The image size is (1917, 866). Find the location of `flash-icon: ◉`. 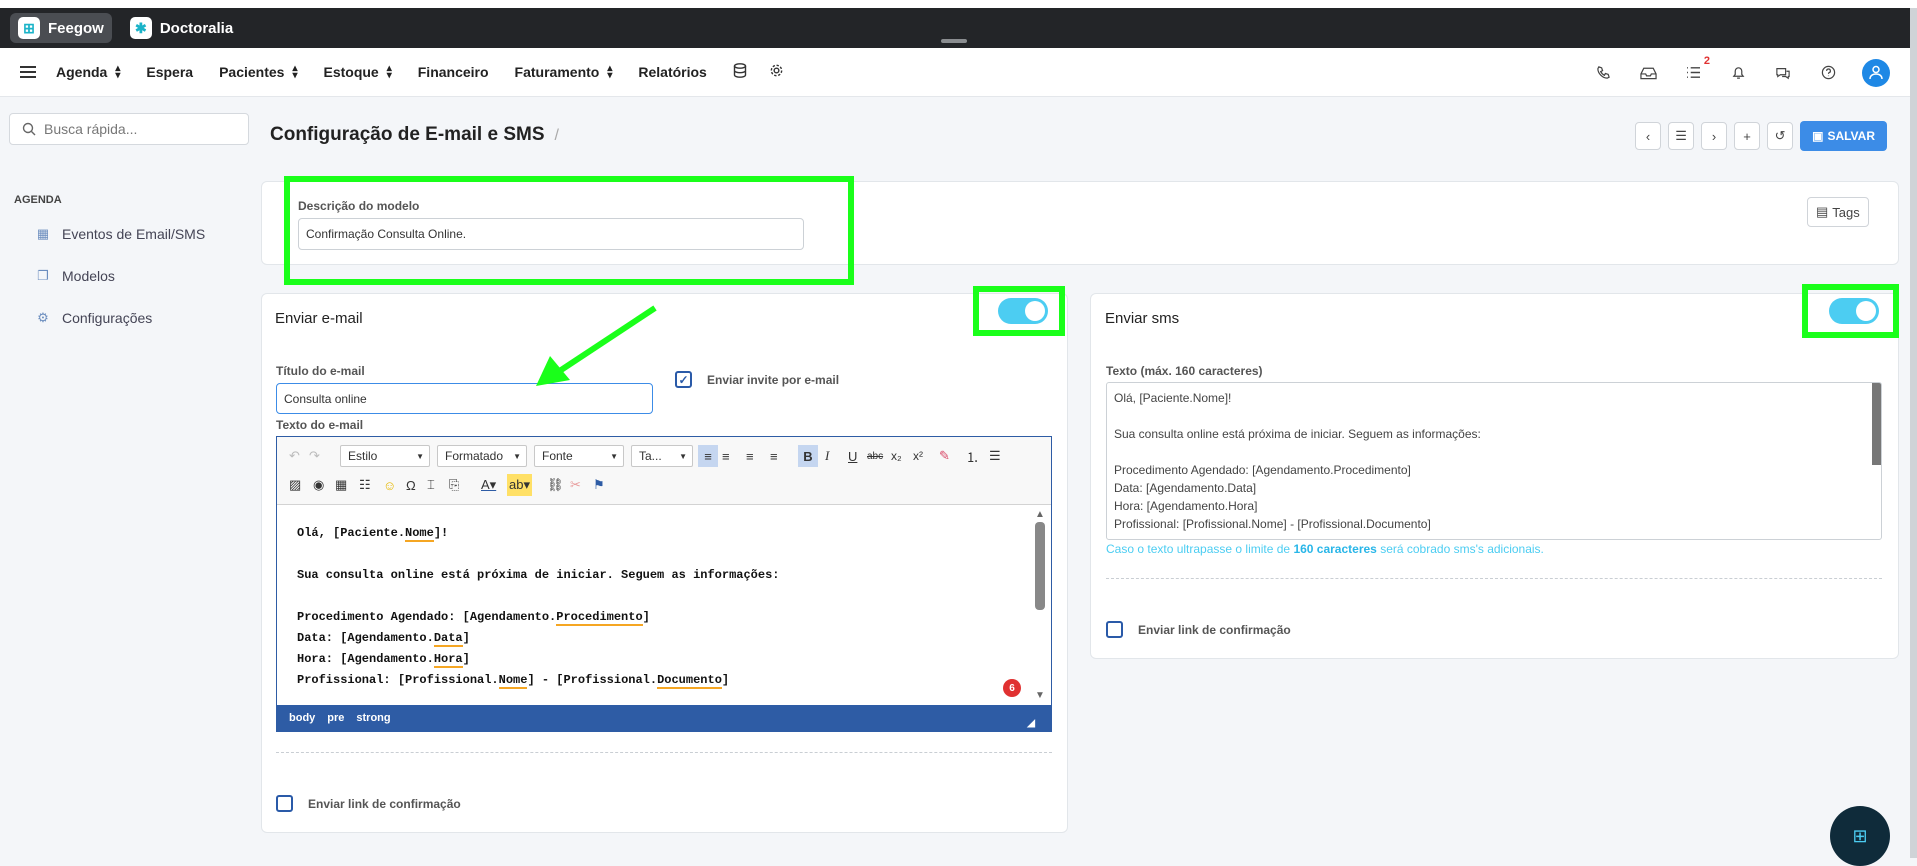

flash-icon: ◉ is located at coordinates (318, 485).